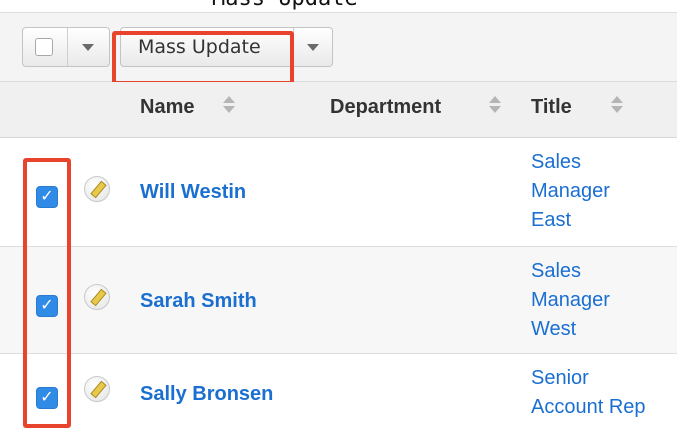 The width and height of the screenshot is (677, 428). Describe the element at coordinates (588, 407) in the screenshot. I see `title-line: Account Rep` at that location.